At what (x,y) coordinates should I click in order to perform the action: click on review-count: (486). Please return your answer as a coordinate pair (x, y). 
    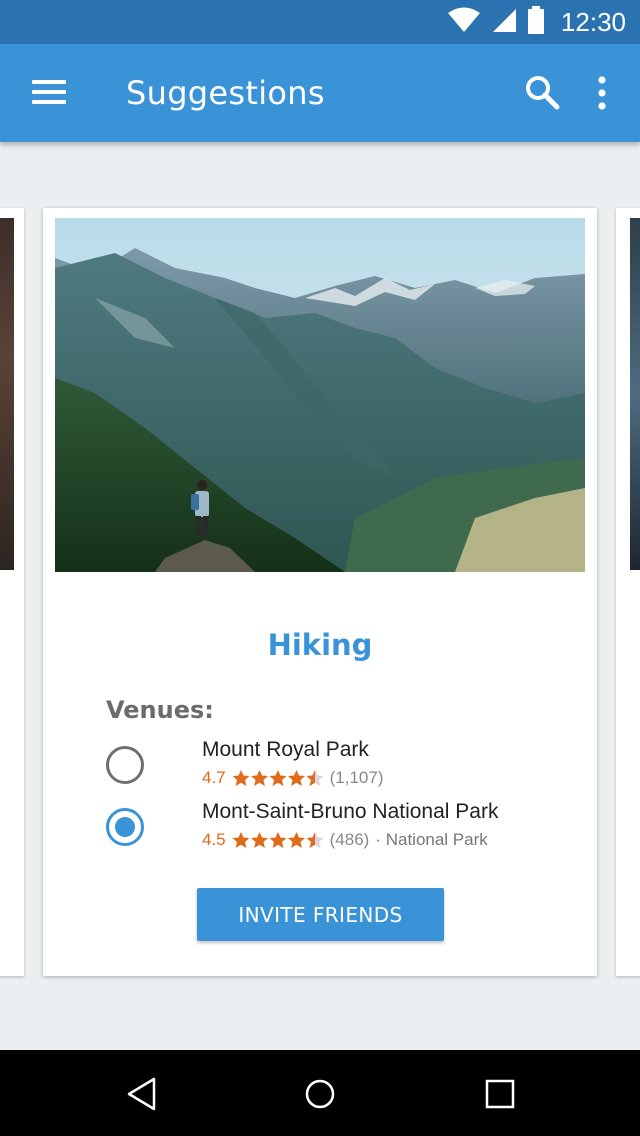
    Looking at the image, I should click on (349, 839).